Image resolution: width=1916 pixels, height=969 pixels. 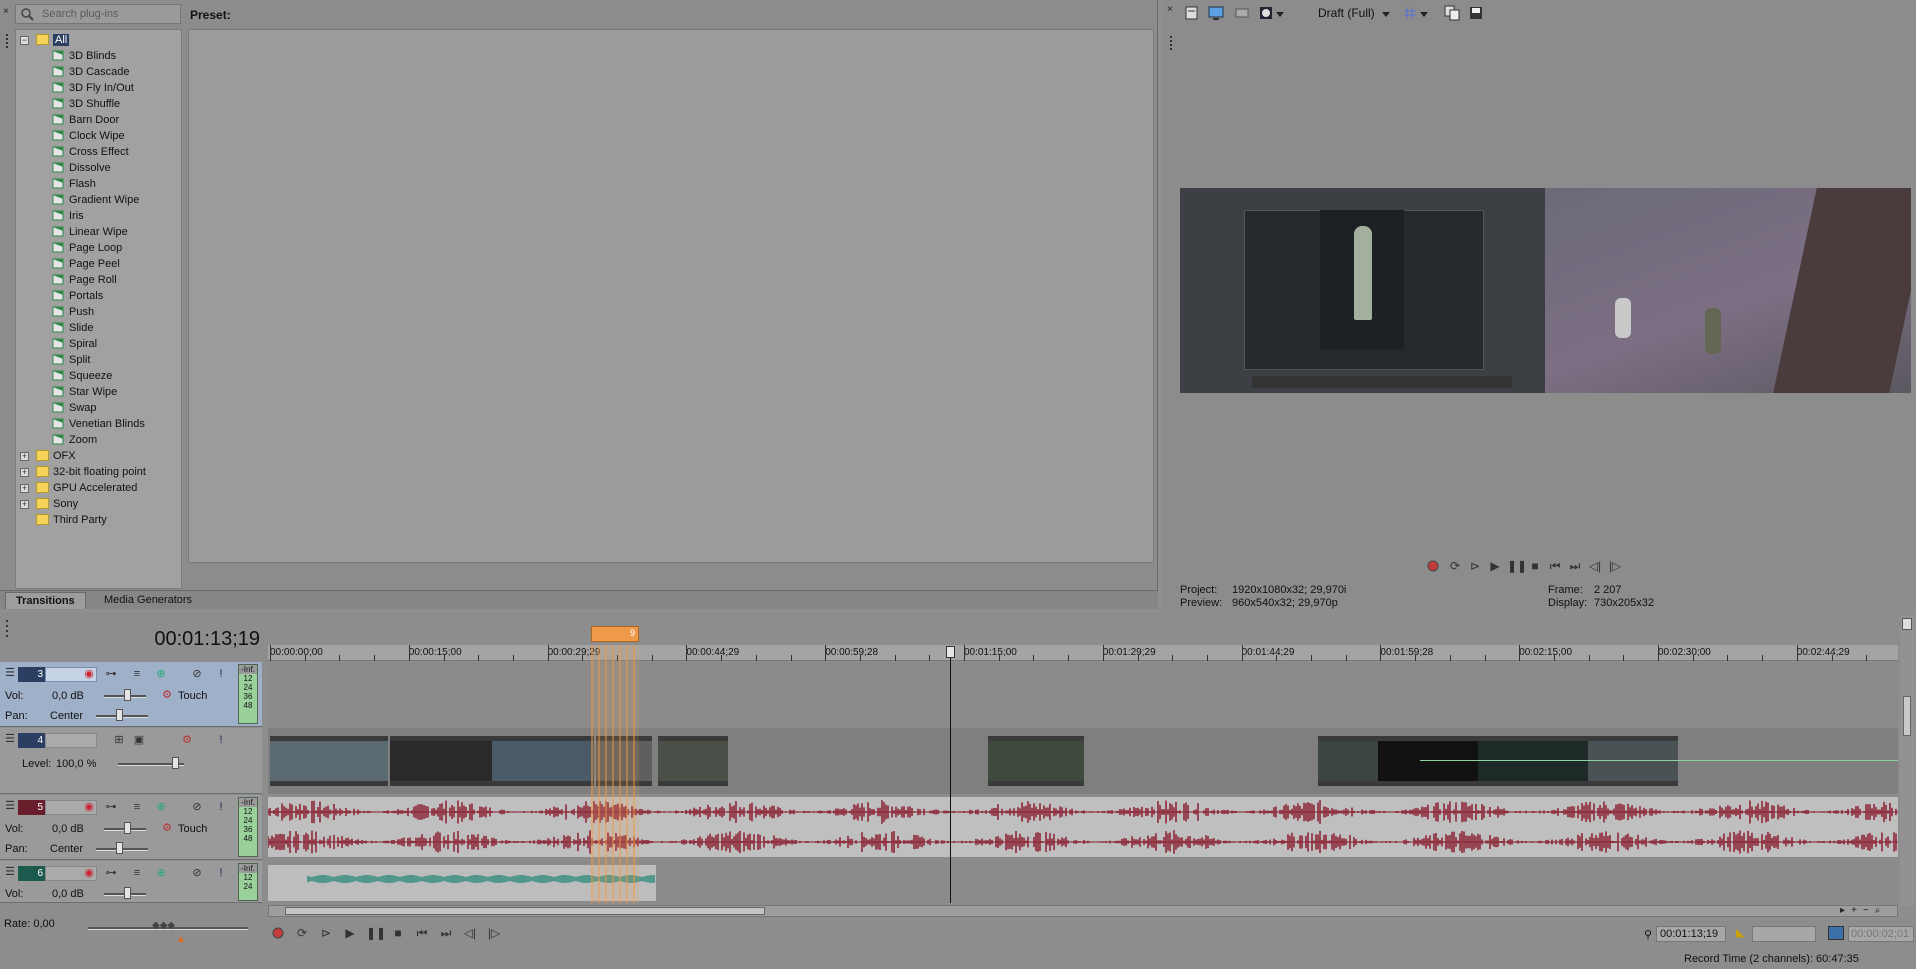 I want to click on tree-item-transition: Push, so click(x=73, y=312).